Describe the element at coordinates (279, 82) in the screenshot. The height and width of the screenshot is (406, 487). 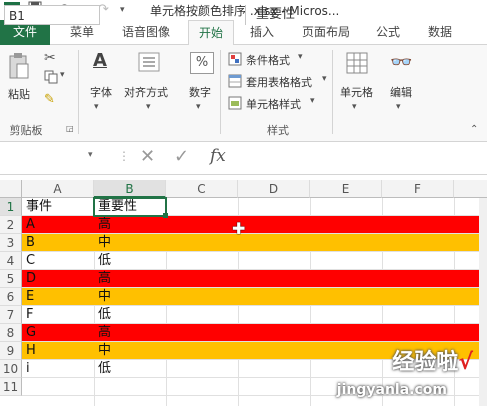
I see `table-format-button: 套用表格格式` at that location.